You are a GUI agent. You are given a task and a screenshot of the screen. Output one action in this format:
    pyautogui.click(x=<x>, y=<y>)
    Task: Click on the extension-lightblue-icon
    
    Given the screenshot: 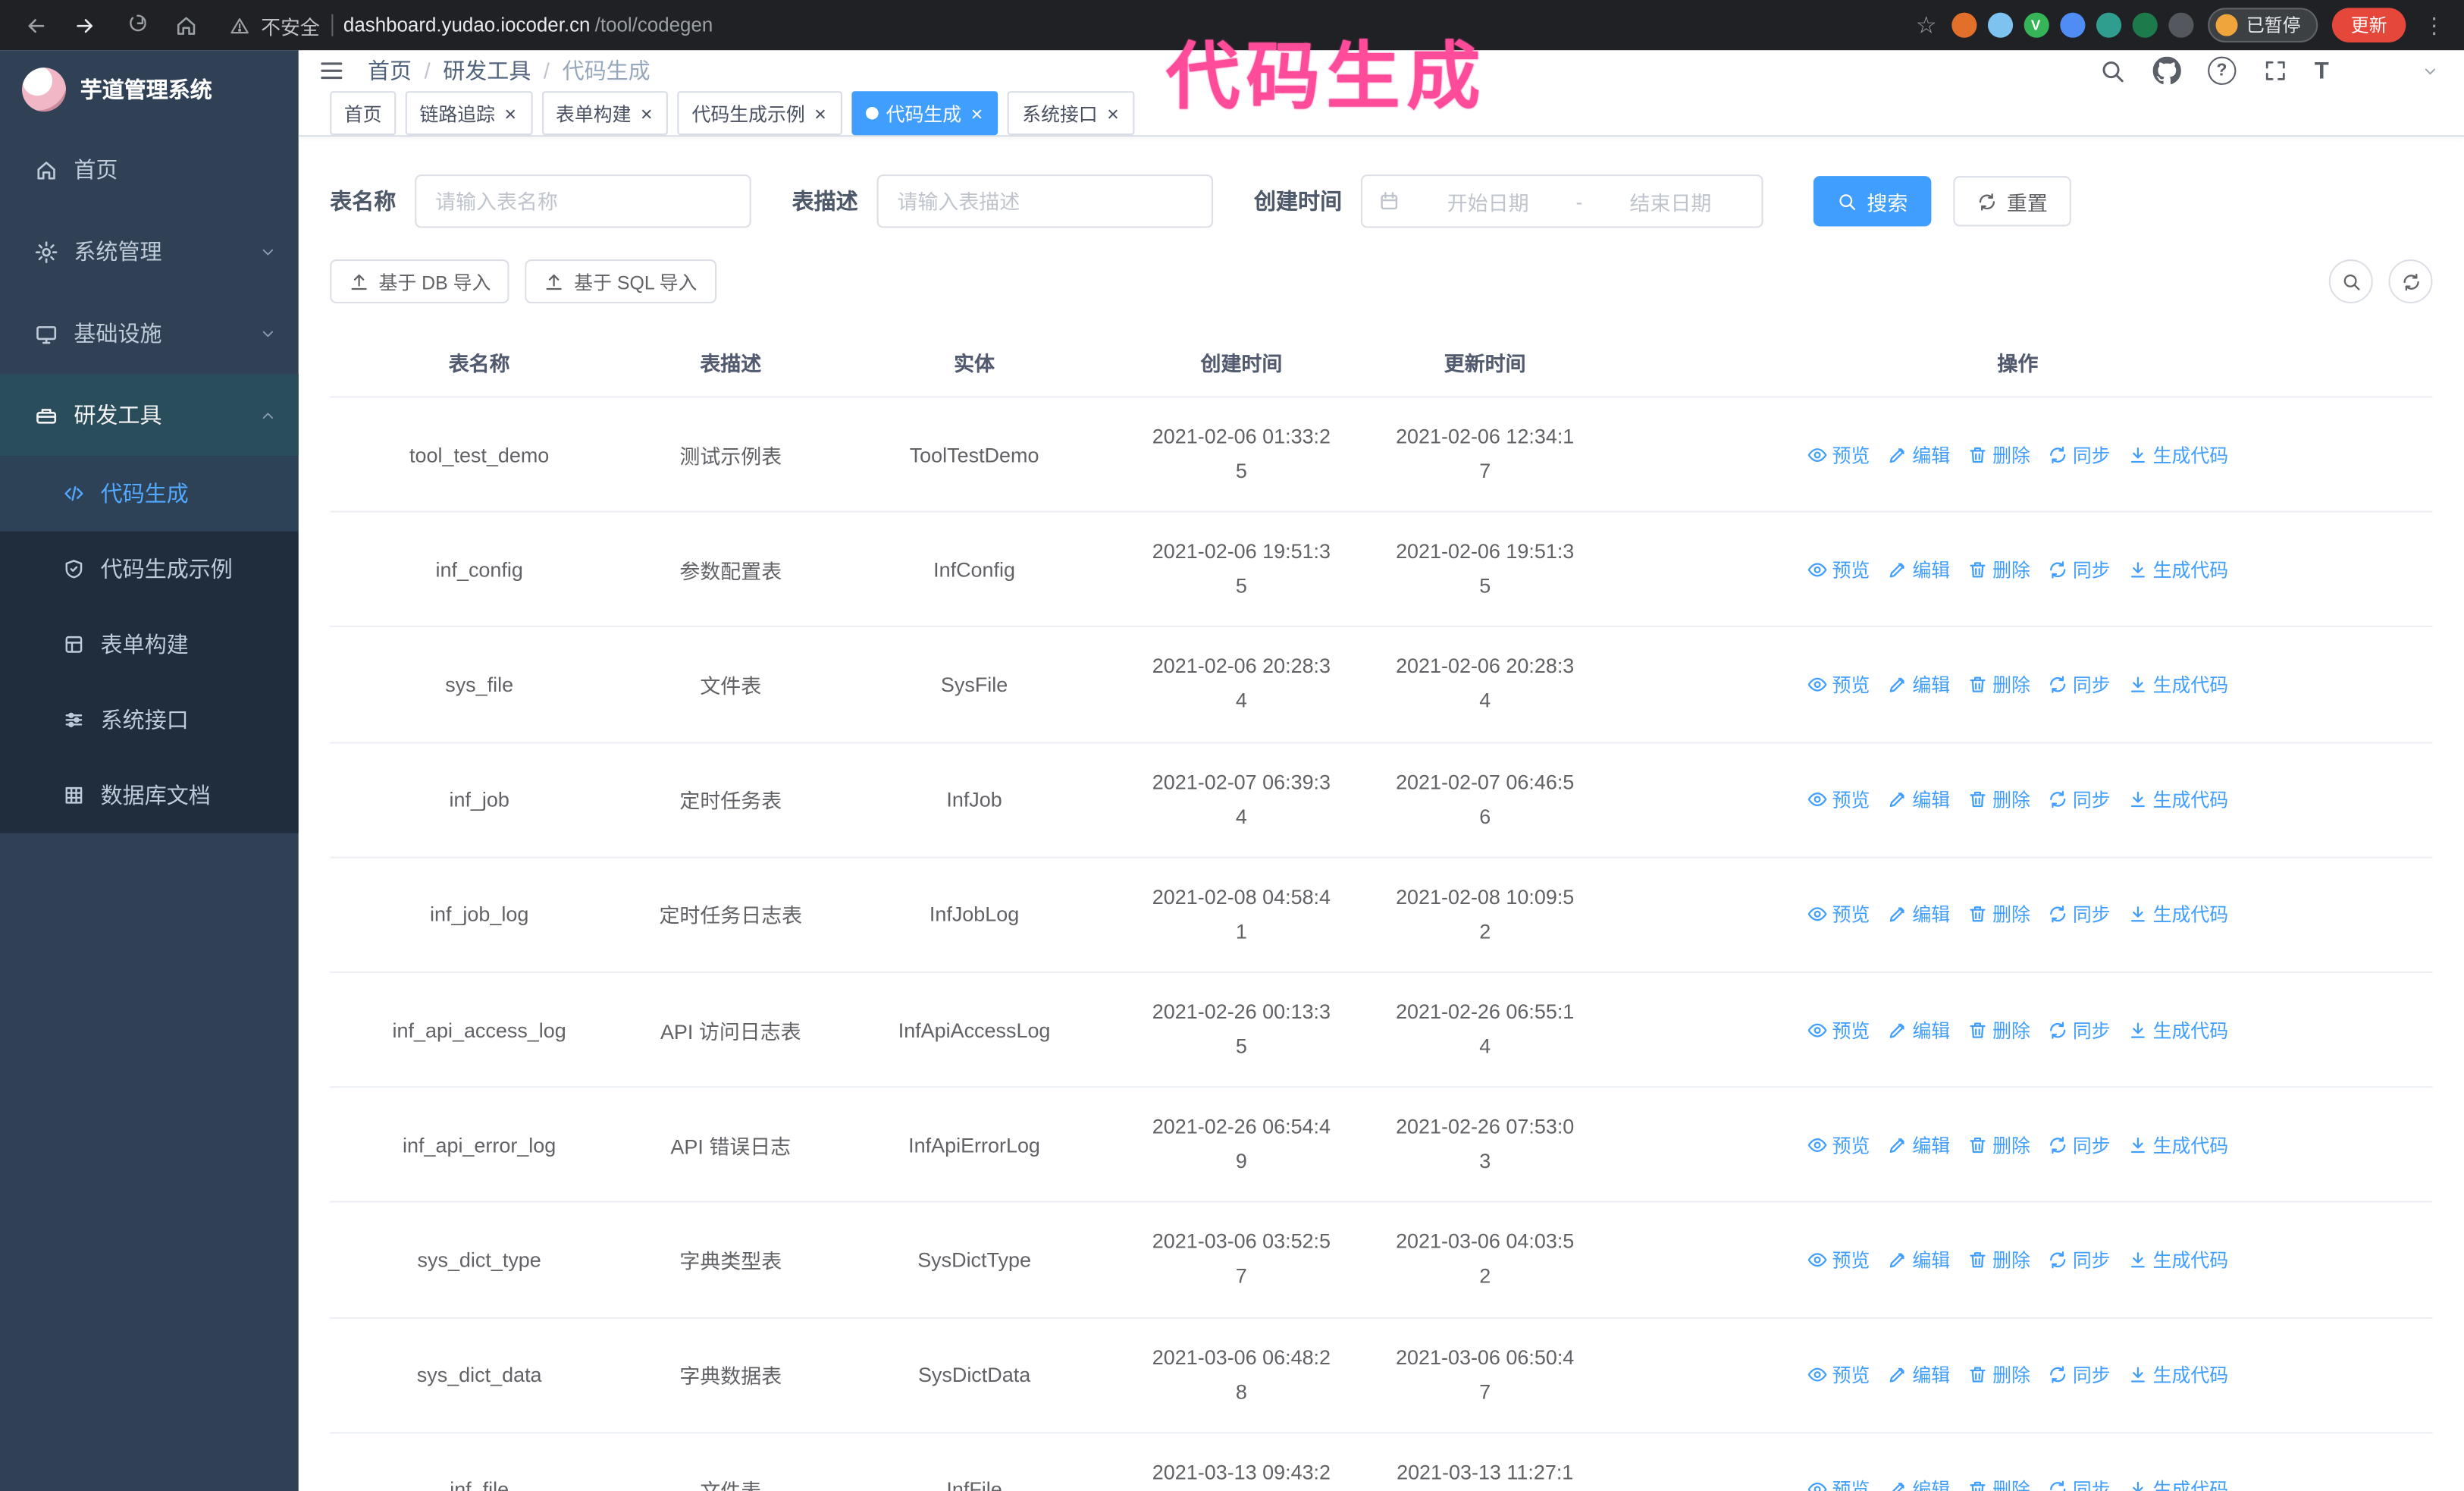 What is the action you would take?
    pyautogui.click(x=2000, y=25)
    